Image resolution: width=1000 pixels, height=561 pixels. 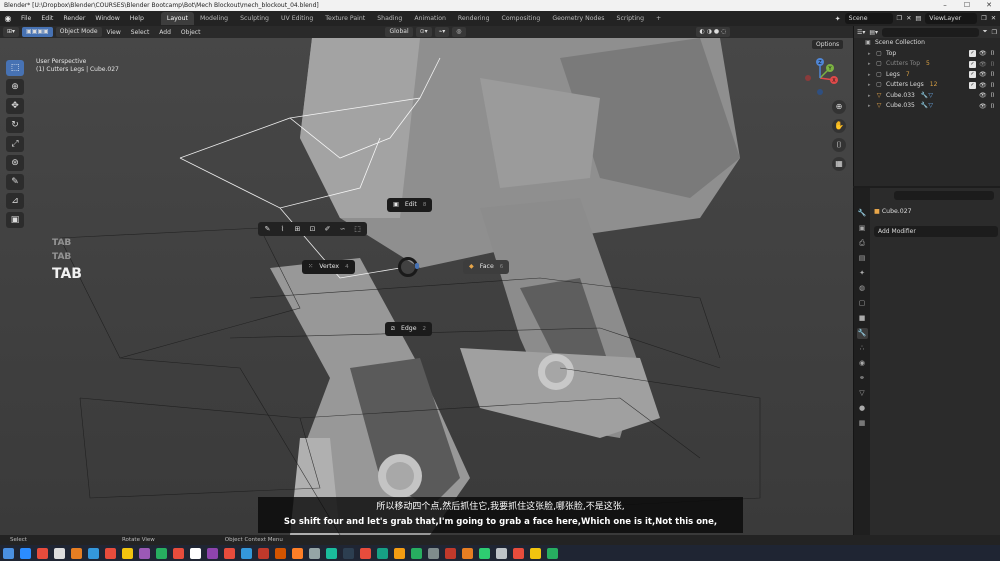 I want to click on texture-tab-icon: ▦, so click(x=862, y=423).